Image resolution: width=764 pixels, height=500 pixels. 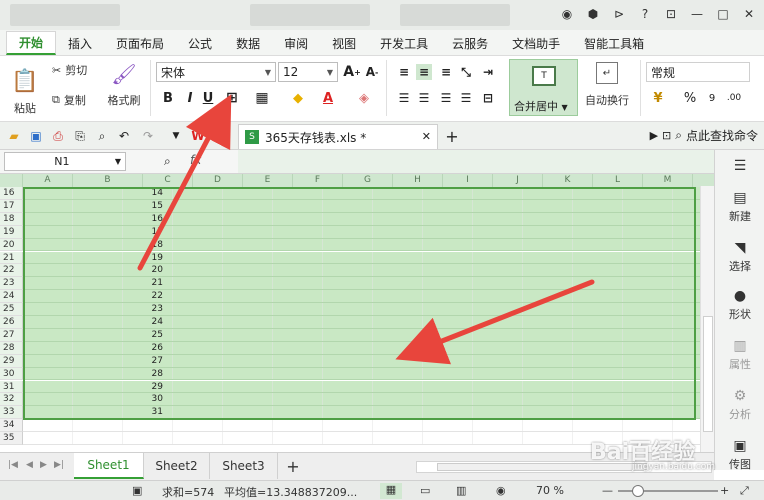 I want to click on cell-b: 22, so click(x=153, y=296).